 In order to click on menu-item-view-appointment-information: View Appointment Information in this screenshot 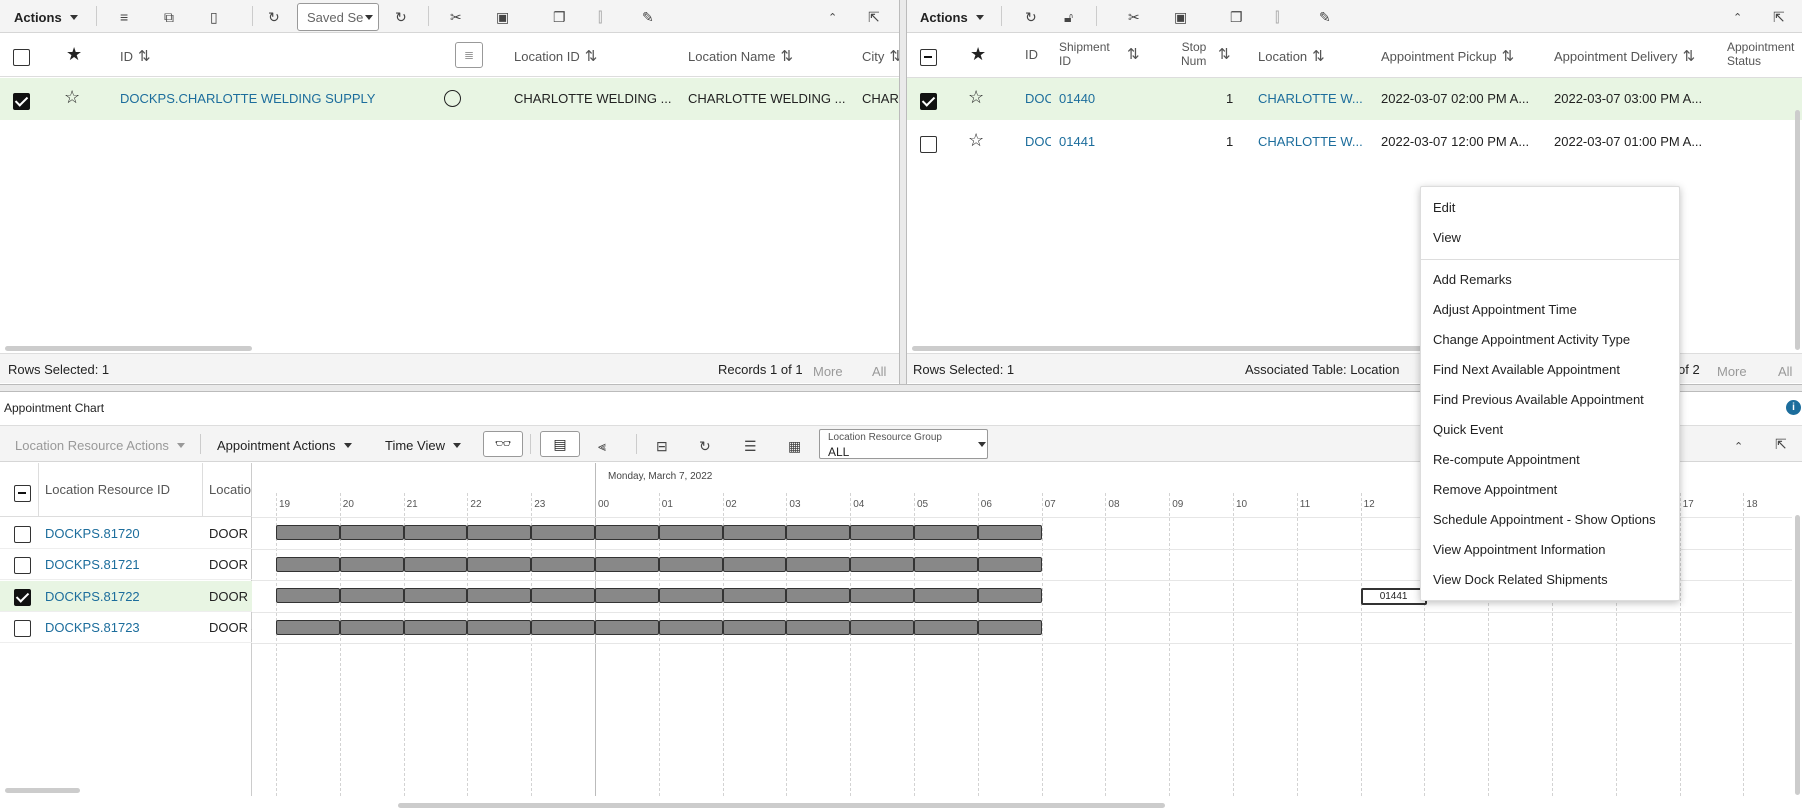, I will do `click(1519, 549)`.